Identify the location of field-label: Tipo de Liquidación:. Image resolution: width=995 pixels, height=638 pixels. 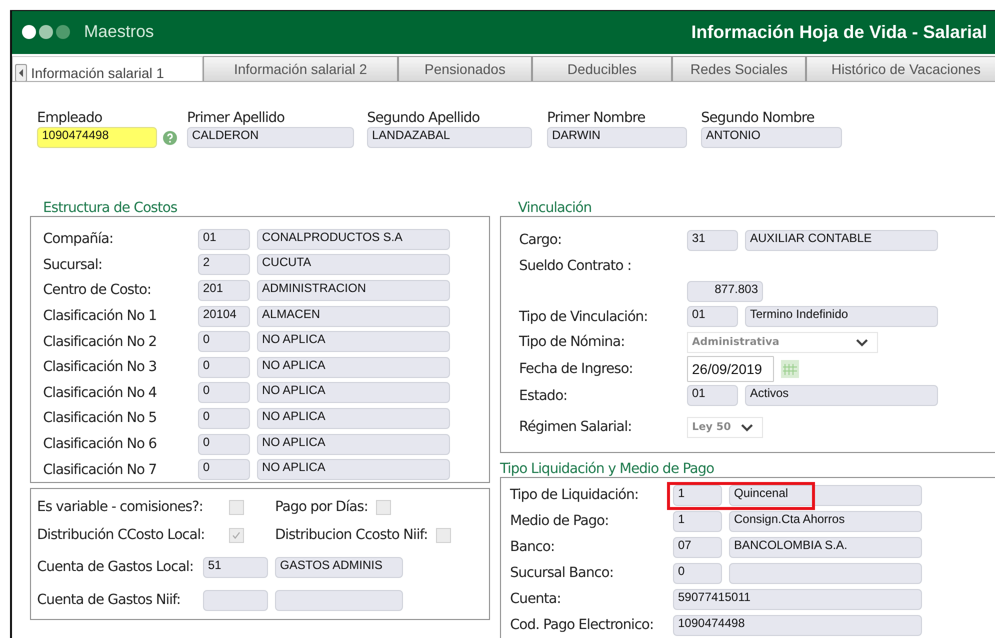
(575, 495).